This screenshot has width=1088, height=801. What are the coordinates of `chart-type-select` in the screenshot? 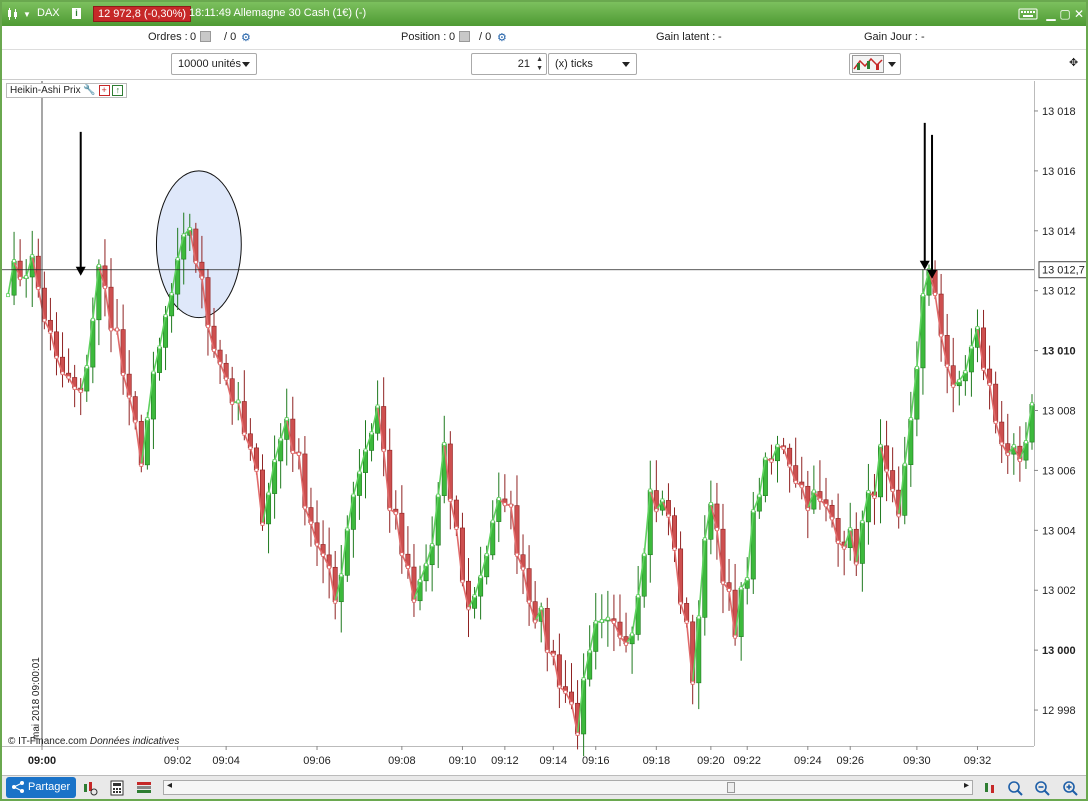 It's located at (875, 64).